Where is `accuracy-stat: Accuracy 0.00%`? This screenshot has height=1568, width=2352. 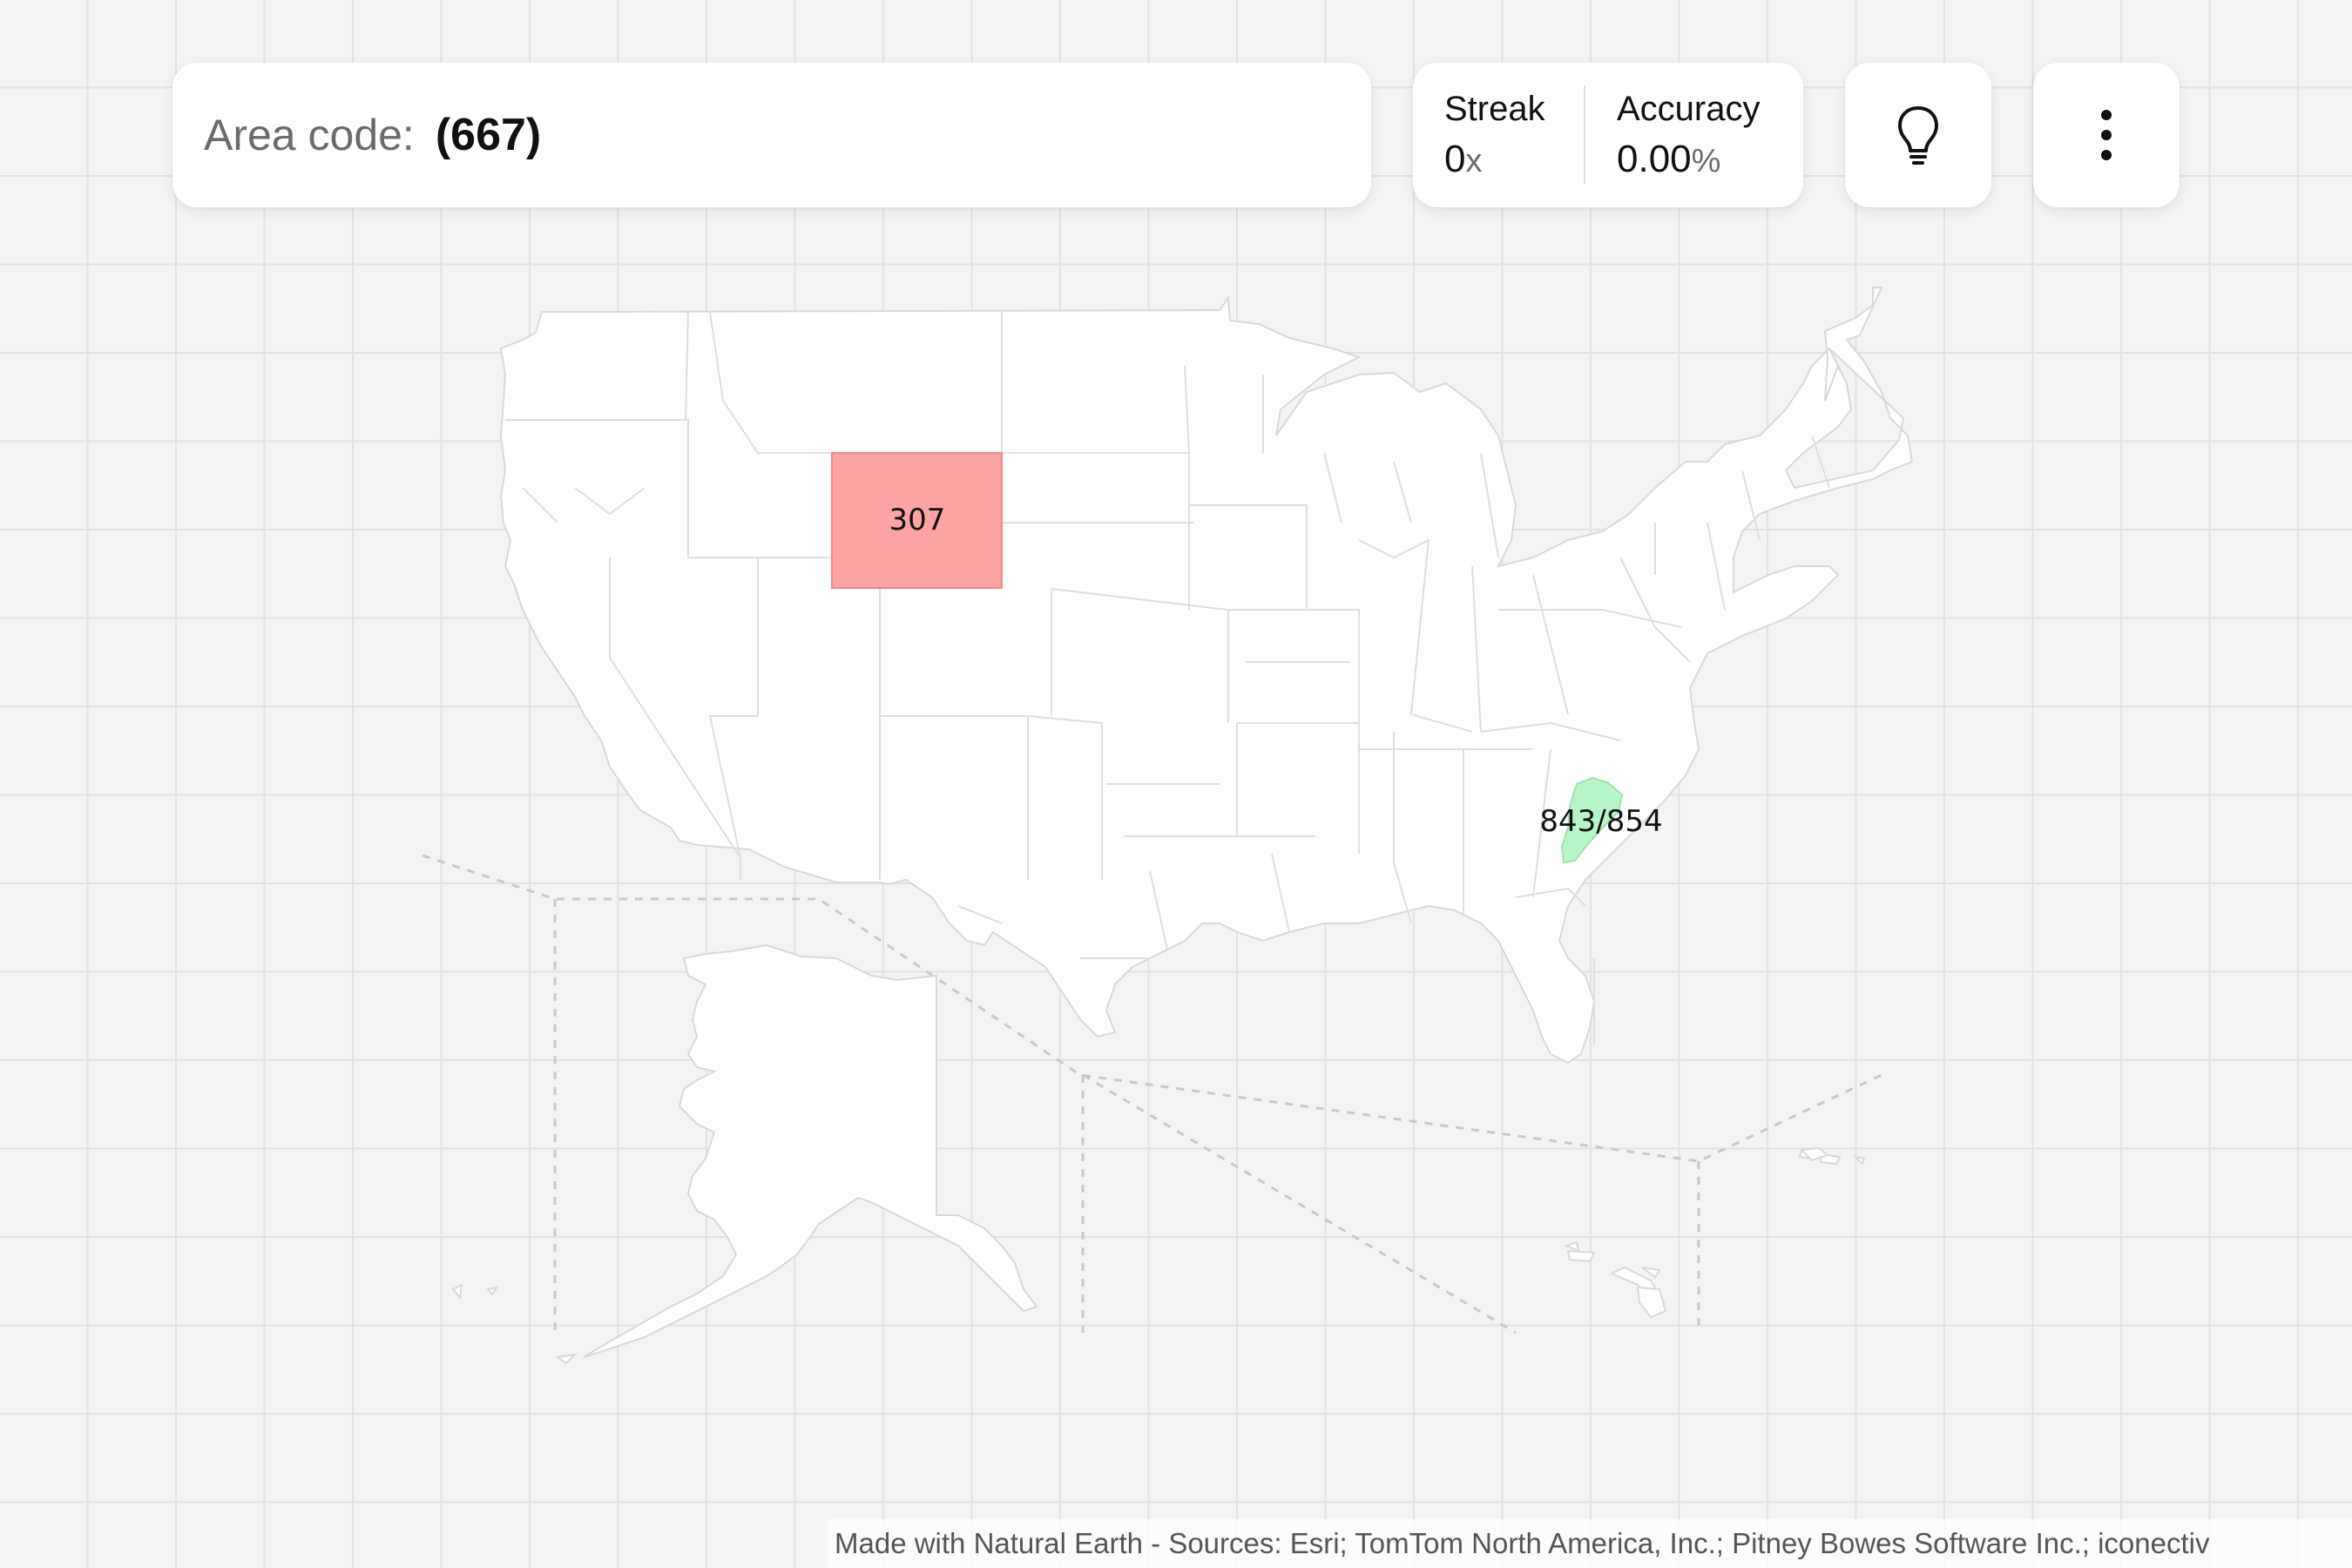
accuracy-stat: Accuracy 0.00% is located at coordinates (1673, 135).